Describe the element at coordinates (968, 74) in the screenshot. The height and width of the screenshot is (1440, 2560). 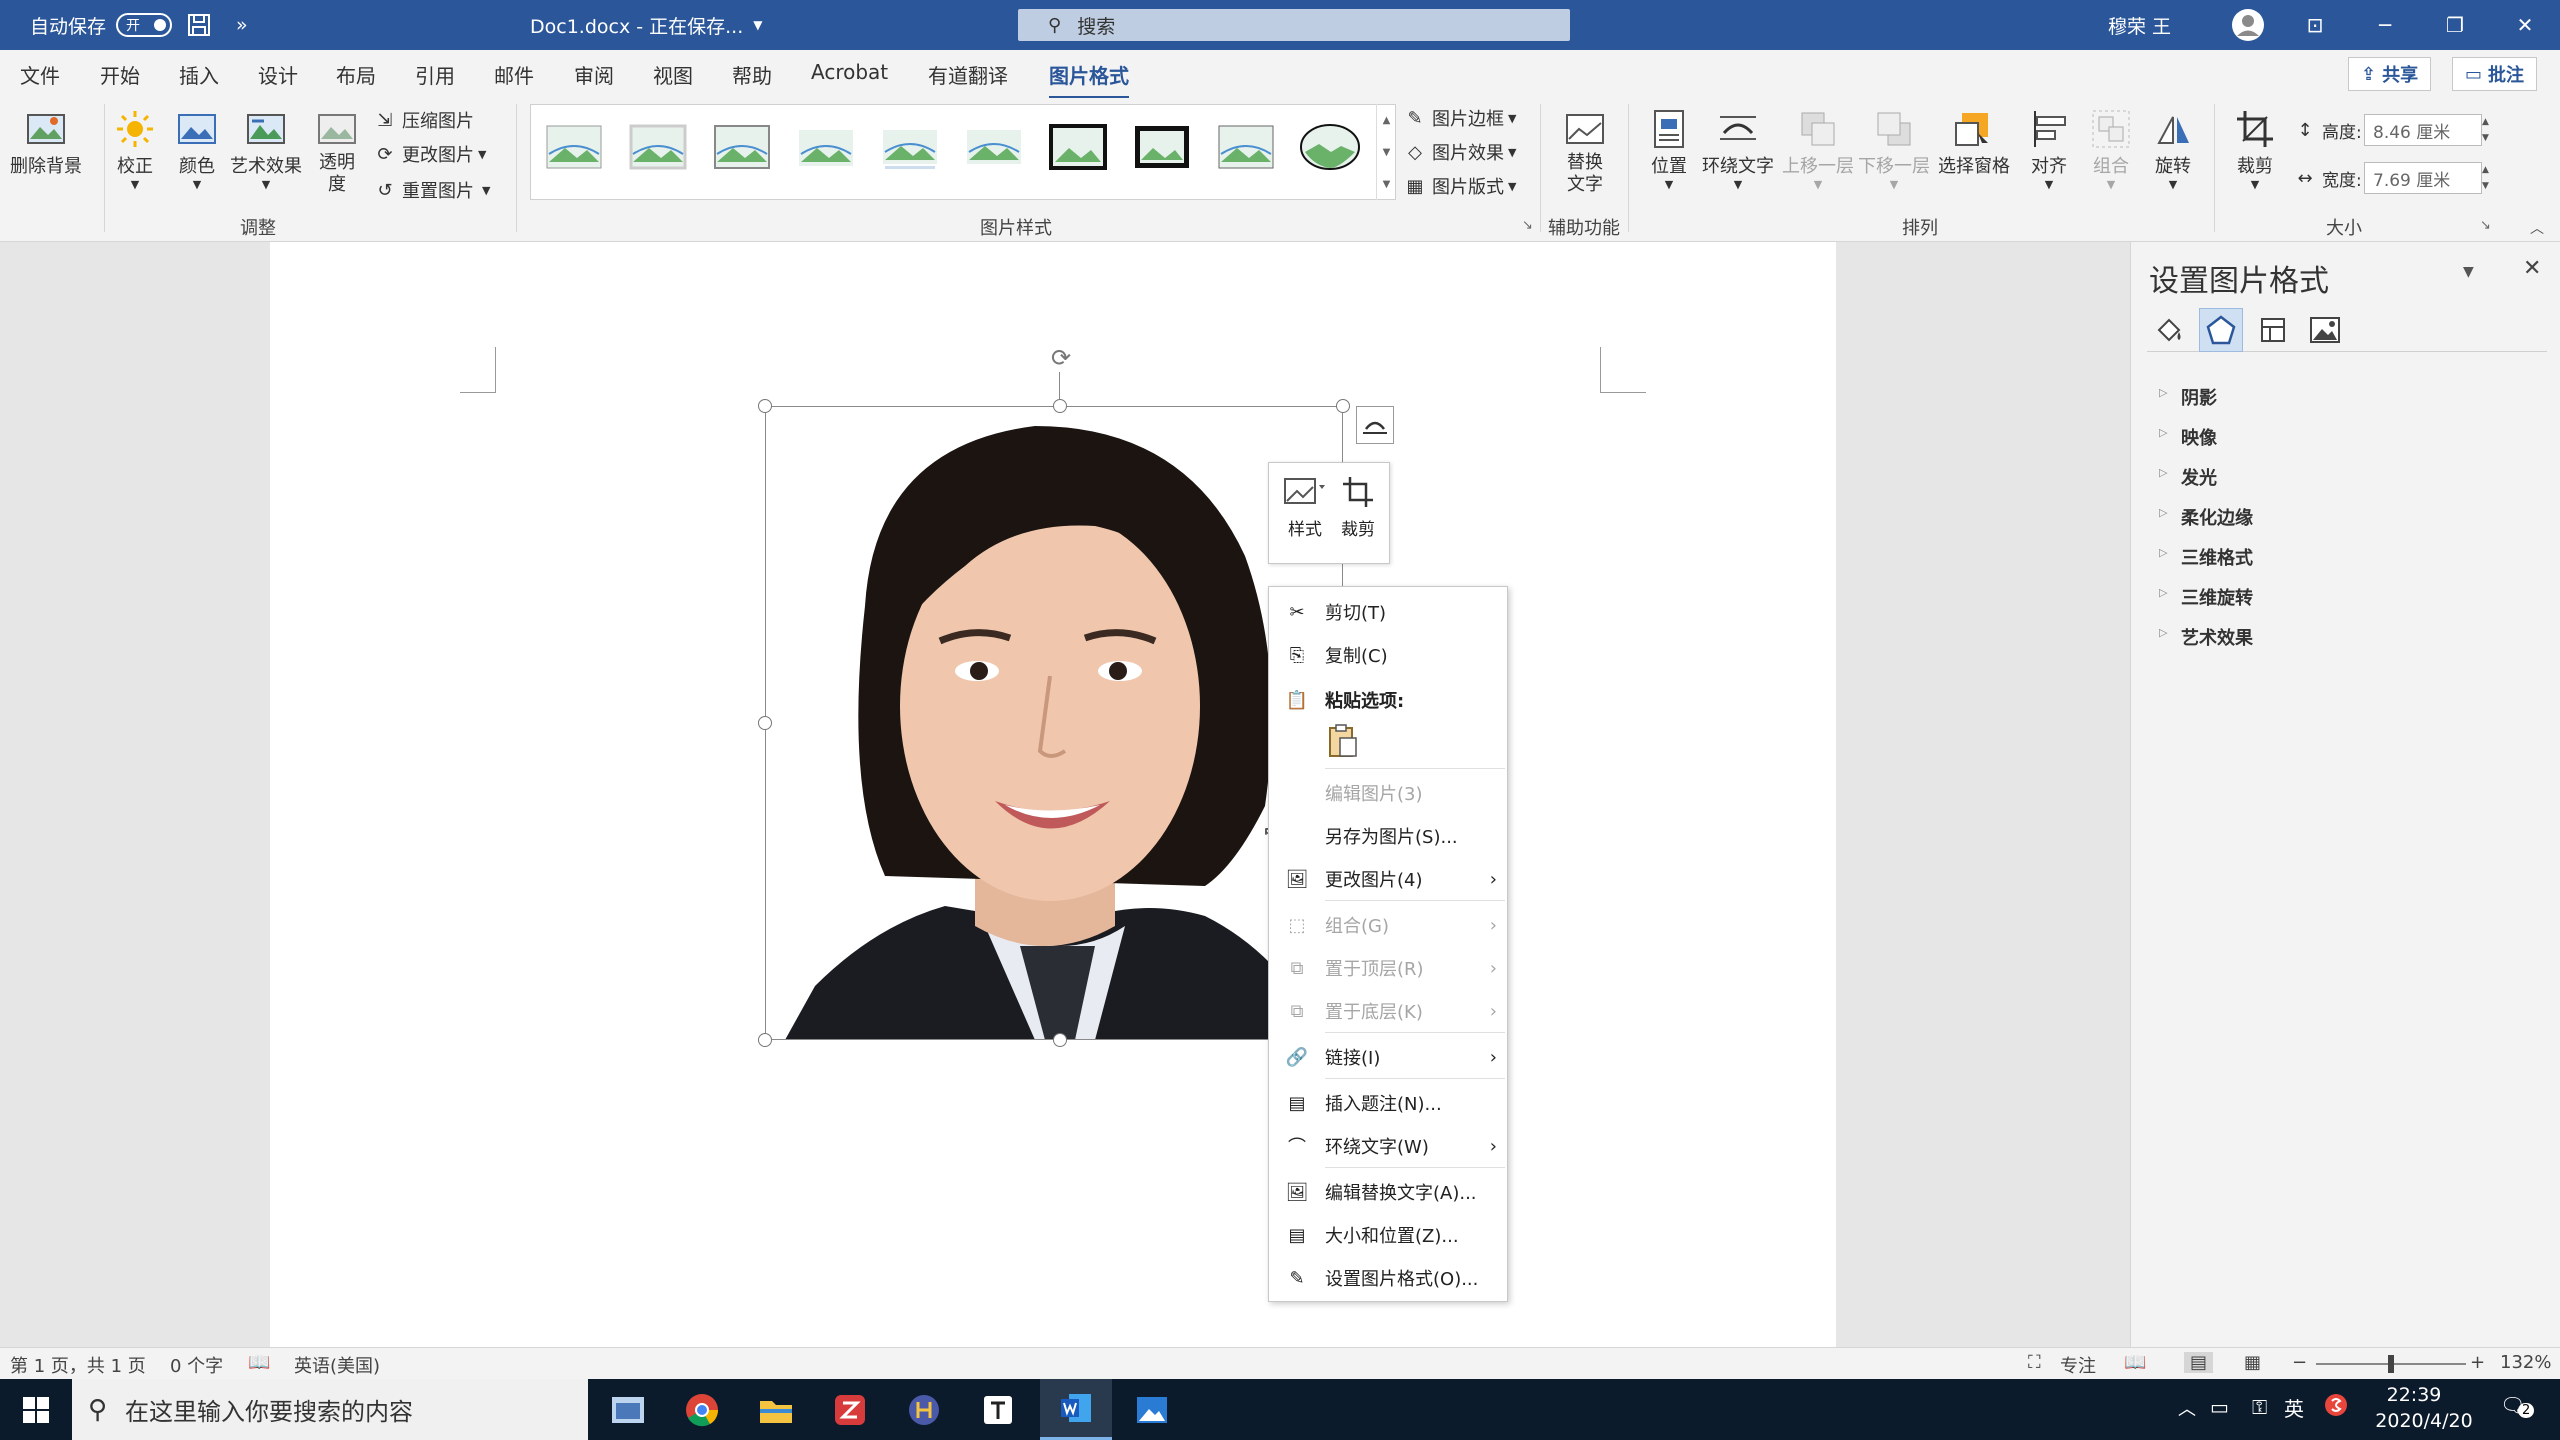
I see `tab-youdao: 有道翻译` at that location.